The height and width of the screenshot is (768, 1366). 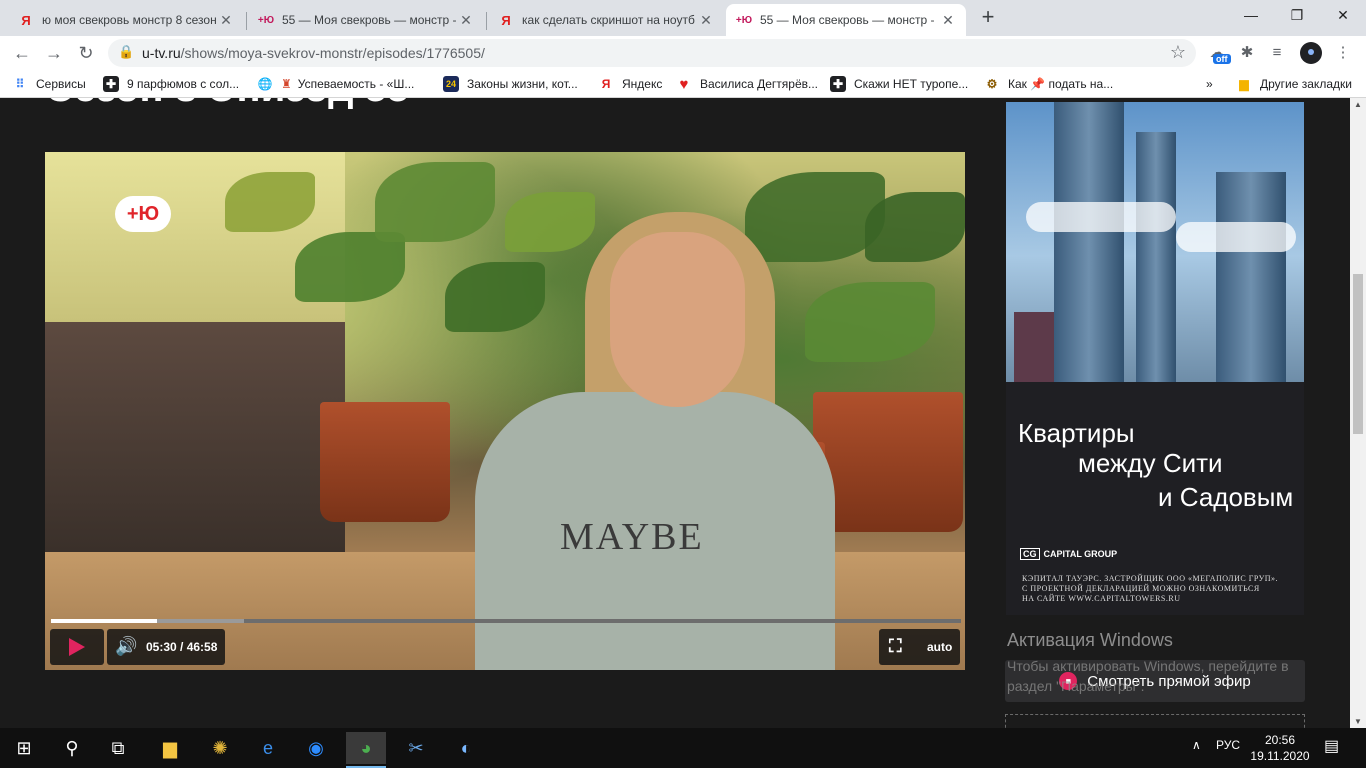 What do you see at coordinates (1068, 554) in the screenshot?
I see `ad-brand: CG CAPITAL GROUP` at bounding box center [1068, 554].